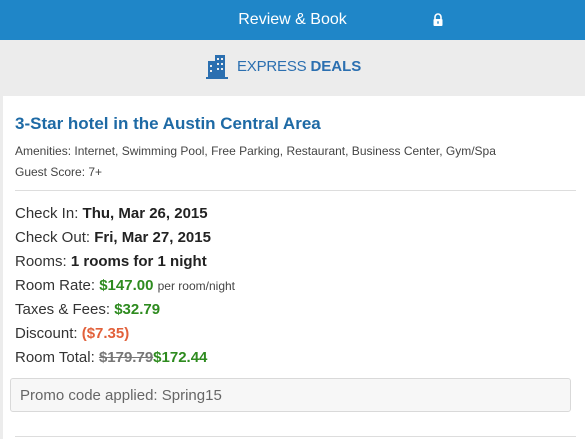 Image resolution: width=585 pixels, height=439 pixels. I want to click on check-out-row: Check Out: Fri, Mar 27, 2015, so click(125, 238).